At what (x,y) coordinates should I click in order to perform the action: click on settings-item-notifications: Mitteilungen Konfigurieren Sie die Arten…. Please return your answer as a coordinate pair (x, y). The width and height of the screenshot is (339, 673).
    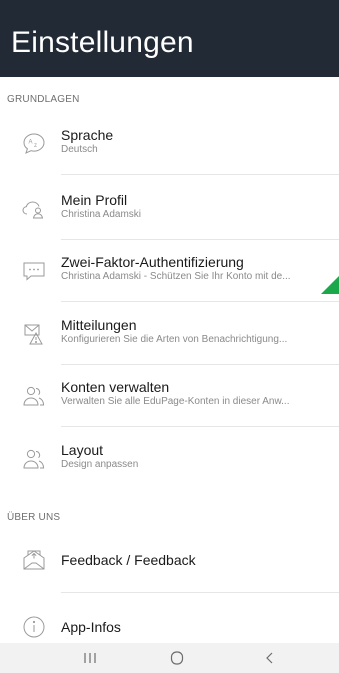
    Looking at the image, I should click on (169, 337).